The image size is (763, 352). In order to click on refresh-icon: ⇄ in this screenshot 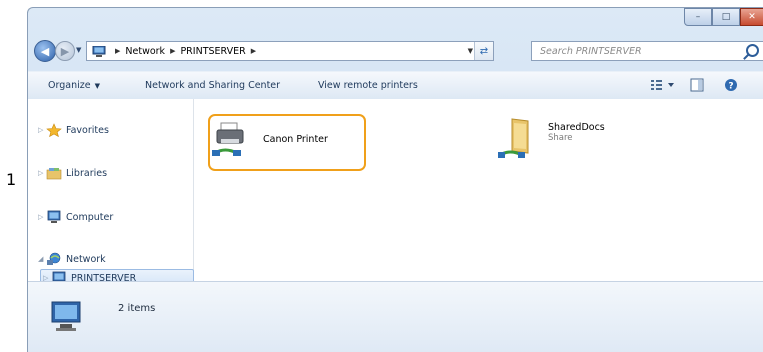, I will do `click(484, 51)`.